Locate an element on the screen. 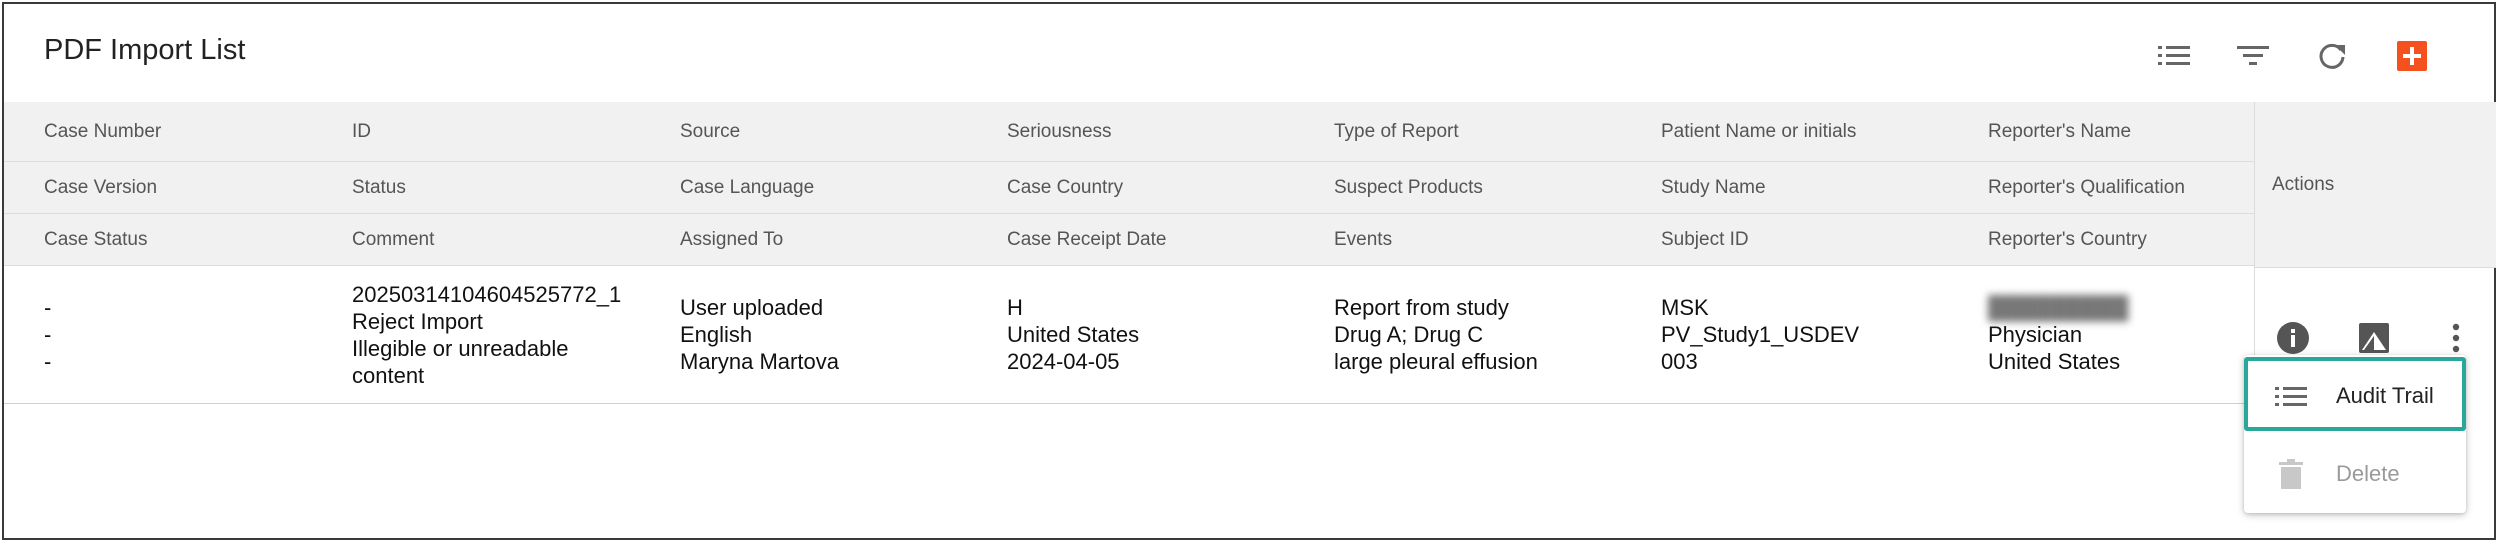  case-country-value: United States is located at coordinates (1073, 334).